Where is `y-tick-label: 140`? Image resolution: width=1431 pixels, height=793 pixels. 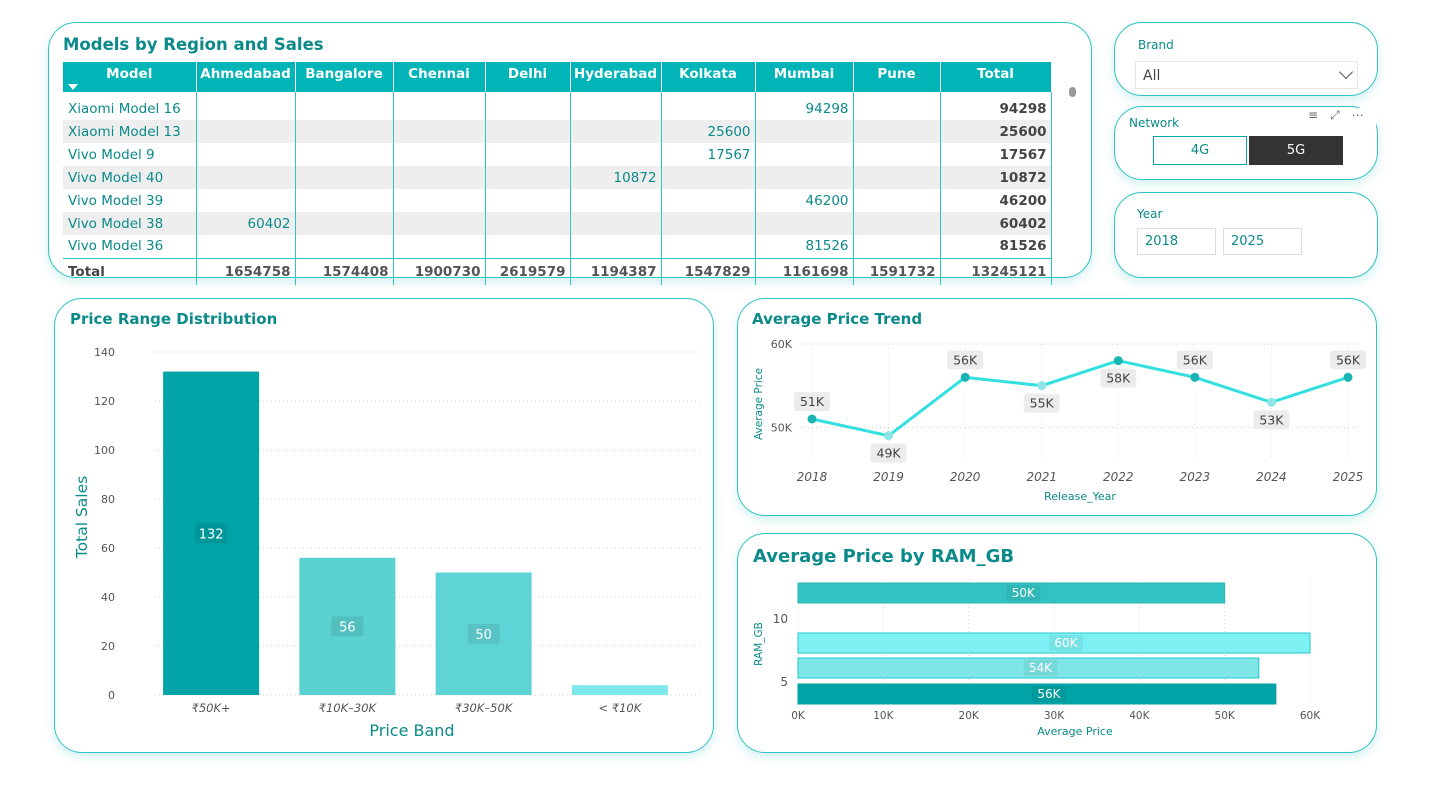
y-tick-label: 140 is located at coordinates (104, 352).